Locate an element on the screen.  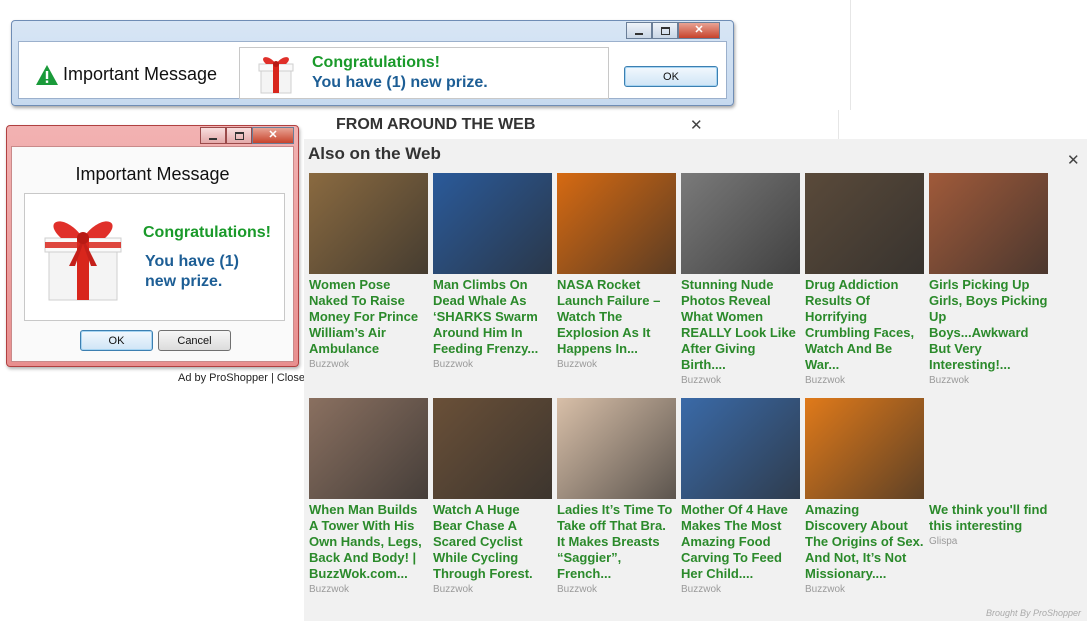
brought-by-label: Brought By ProShopper is located at coordinates (1033, 613).